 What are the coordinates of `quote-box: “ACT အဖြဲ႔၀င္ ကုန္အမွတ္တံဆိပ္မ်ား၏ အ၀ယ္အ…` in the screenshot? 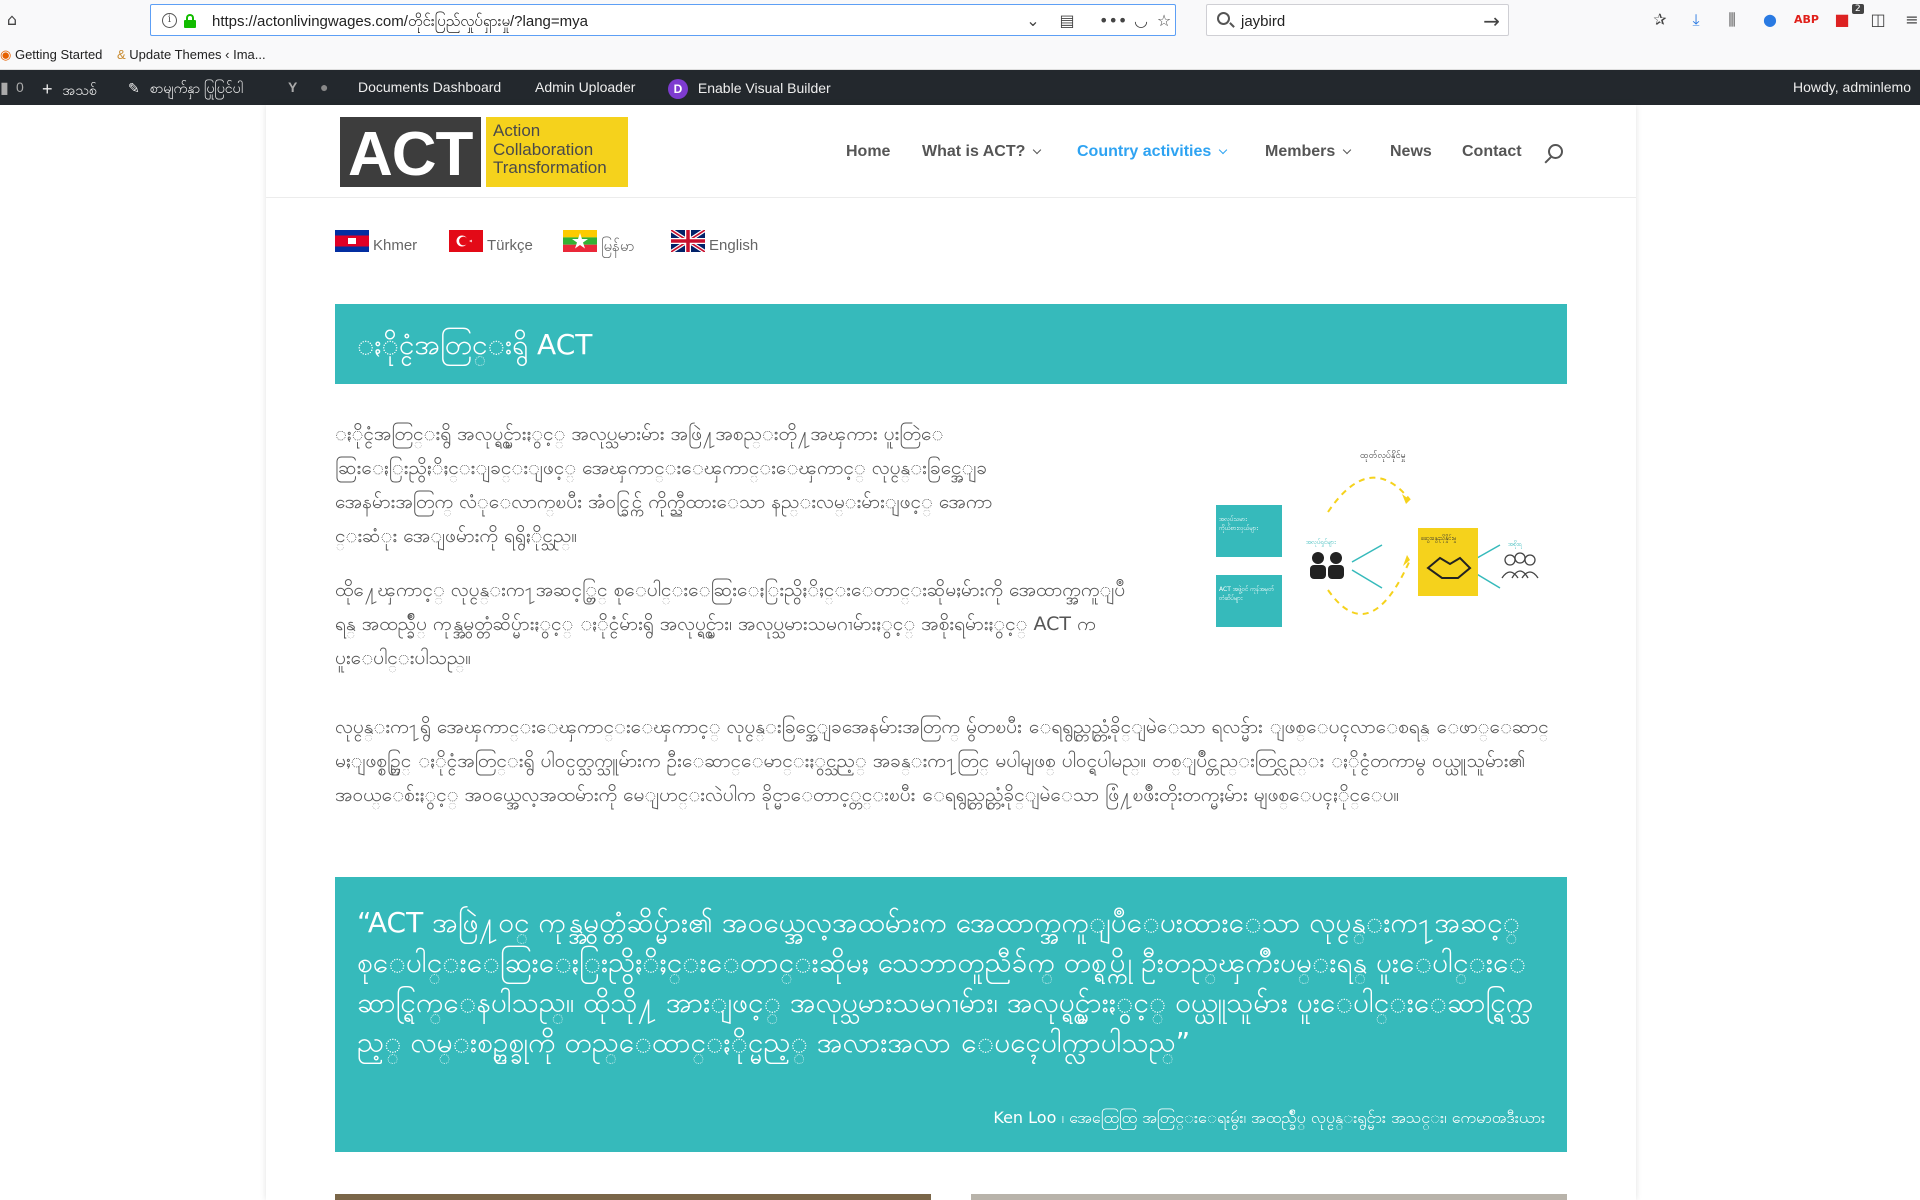 It's located at (951, 1014).